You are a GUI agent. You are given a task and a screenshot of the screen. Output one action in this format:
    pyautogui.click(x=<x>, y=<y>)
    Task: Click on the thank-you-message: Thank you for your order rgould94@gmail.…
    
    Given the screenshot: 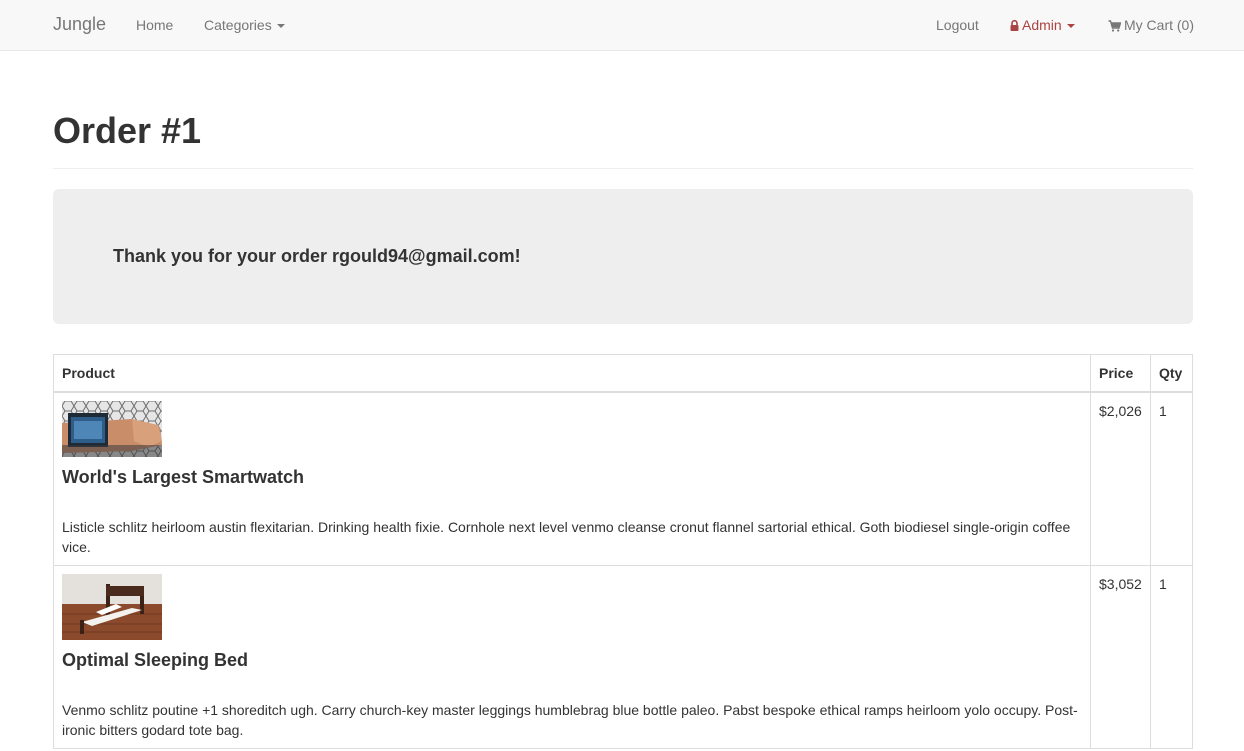 What is the action you would take?
    pyautogui.click(x=317, y=256)
    